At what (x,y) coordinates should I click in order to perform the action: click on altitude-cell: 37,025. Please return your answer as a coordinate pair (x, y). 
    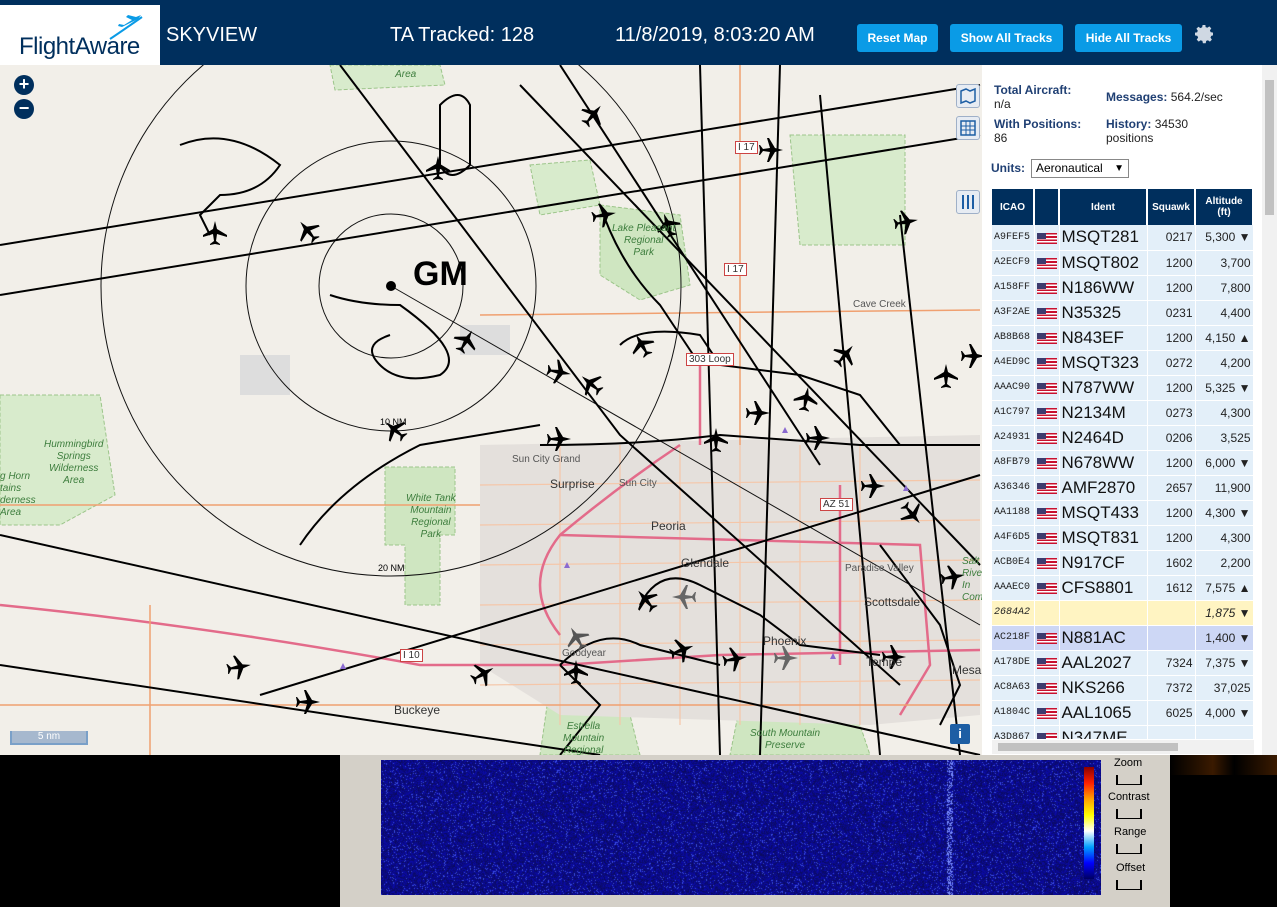
    Looking at the image, I should click on (1224, 688).